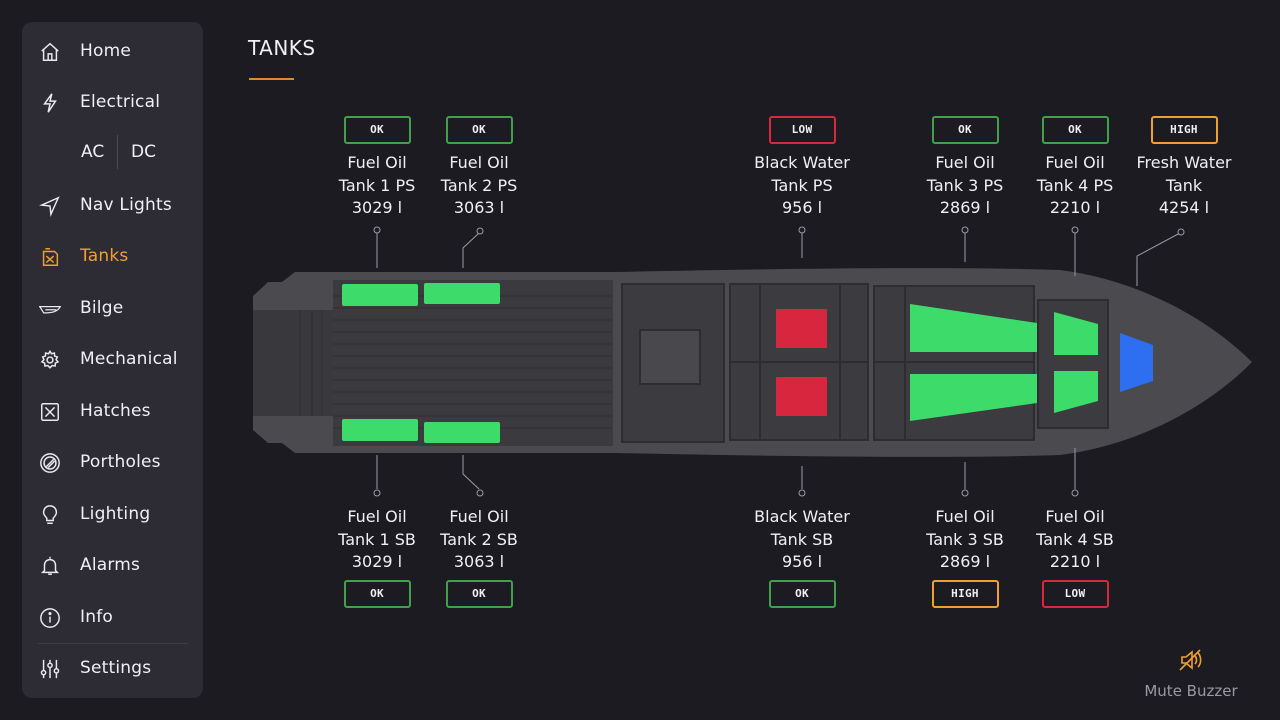 The image size is (1280, 720). Describe the element at coordinates (801, 328) in the screenshot. I see `black-water-tank-ps-shape` at that location.